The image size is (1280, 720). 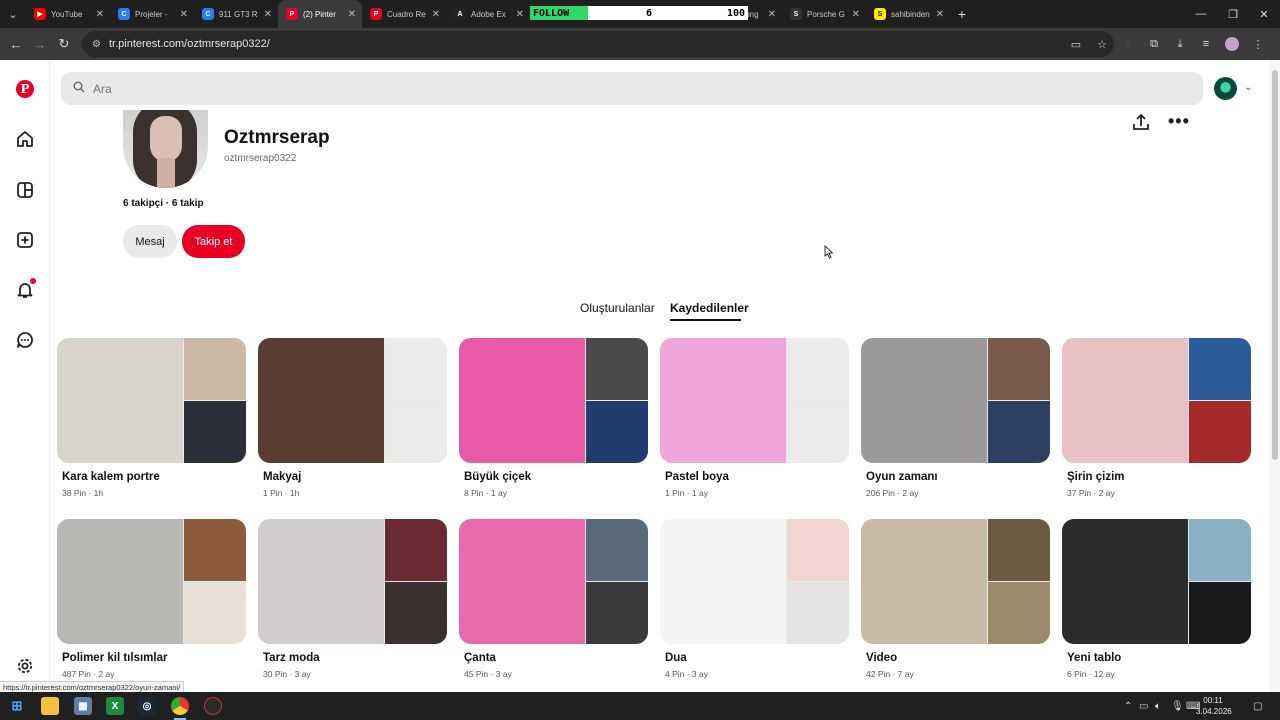 I want to click on explore-icon, so click(x=25, y=190).